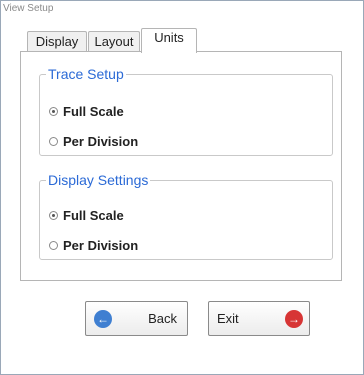 This screenshot has width=364, height=375. Describe the element at coordinates (57, 41) in the screenshot. I see `tab-display: Display` at that location.